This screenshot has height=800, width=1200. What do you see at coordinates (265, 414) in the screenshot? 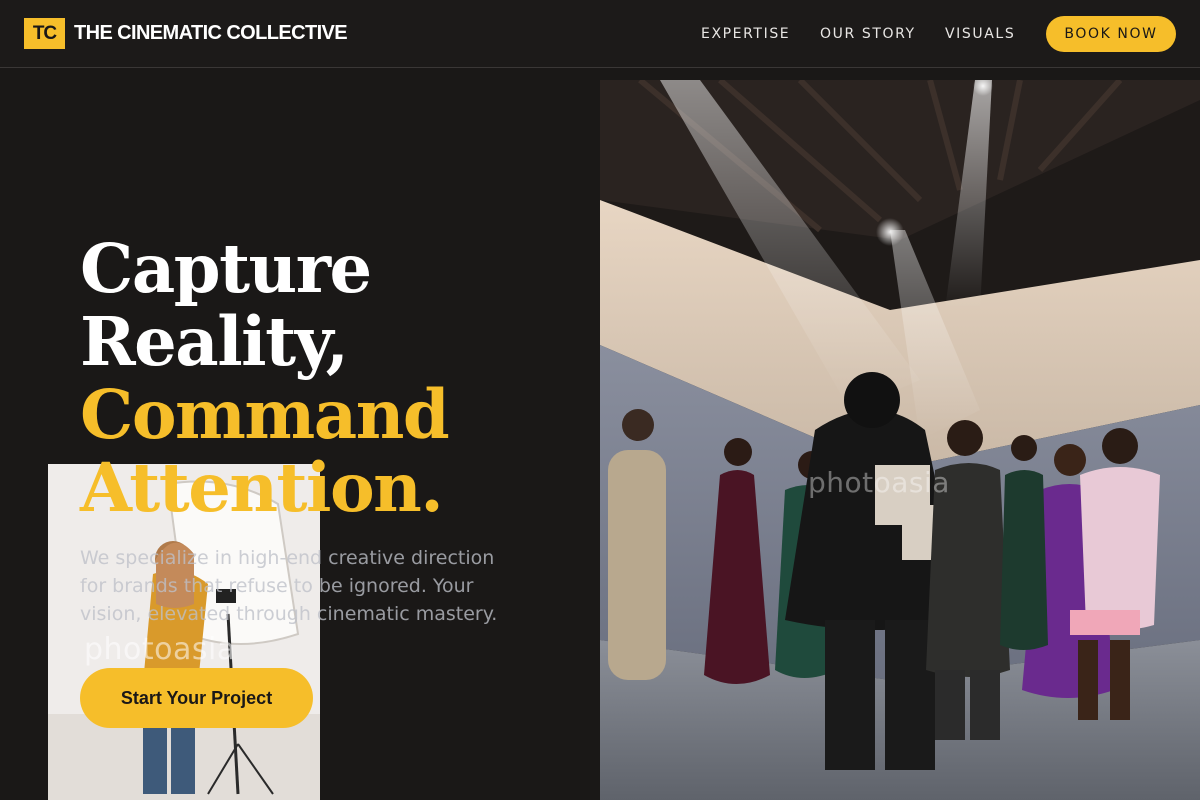
I see `headline-line-3: Command` at bounding box center [265, 414].